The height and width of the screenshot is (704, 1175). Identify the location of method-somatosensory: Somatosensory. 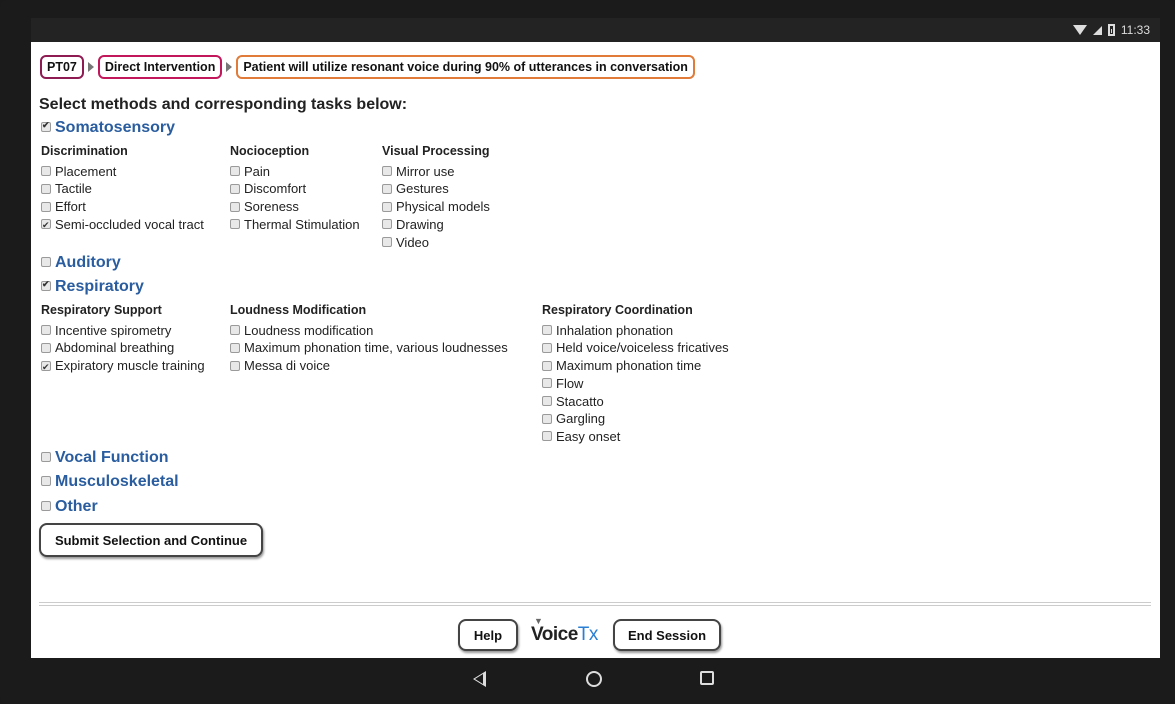
(108, 128).